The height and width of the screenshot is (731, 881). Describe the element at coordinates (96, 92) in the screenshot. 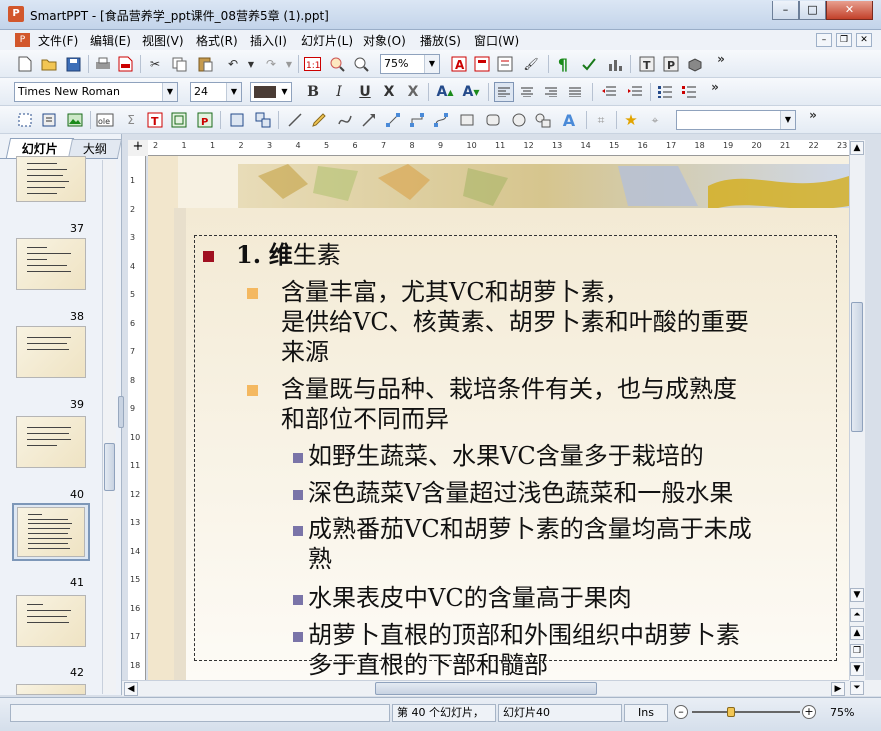

I see `font-select: Times New Roman ▼` at that location.